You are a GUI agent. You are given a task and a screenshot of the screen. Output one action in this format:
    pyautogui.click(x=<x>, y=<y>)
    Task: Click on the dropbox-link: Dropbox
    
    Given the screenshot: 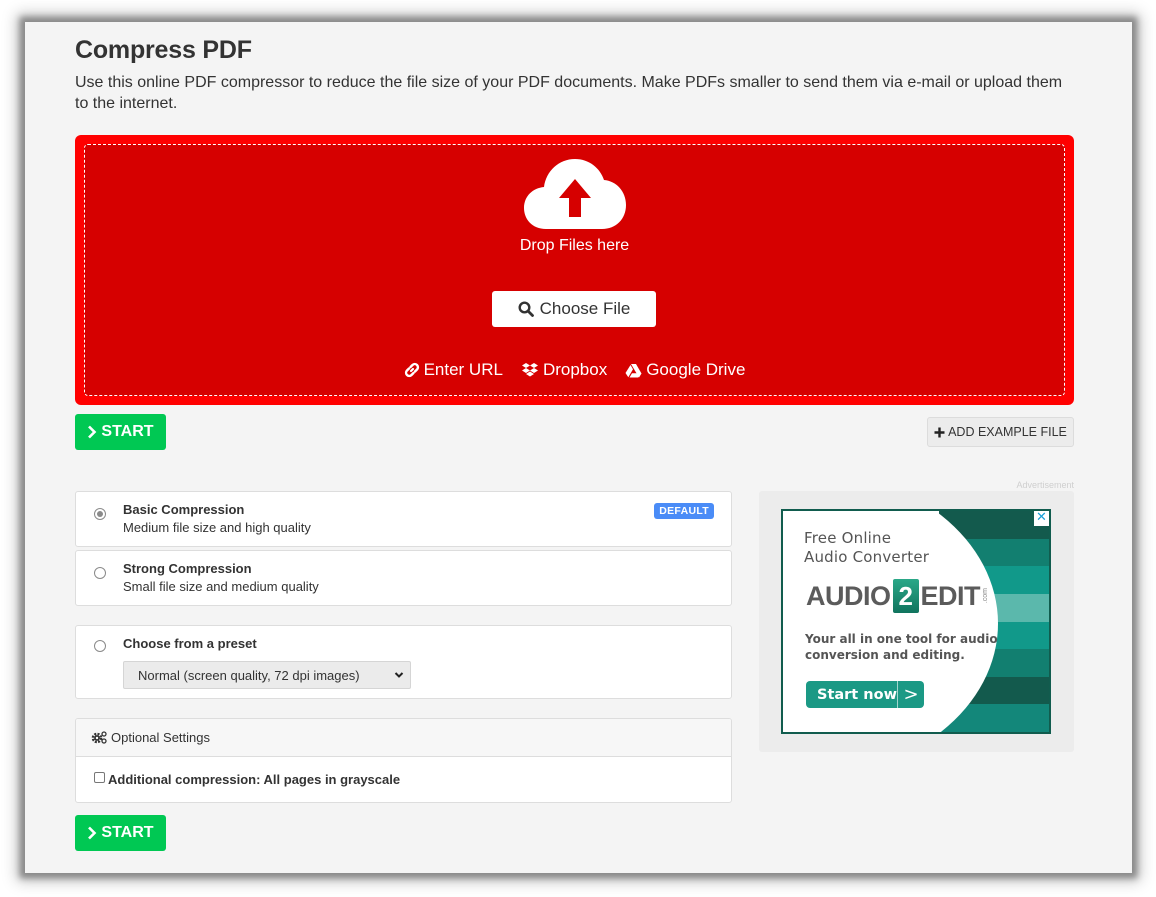 What is the action you would take?
    pyautogui.click(x=564, y=370)
    